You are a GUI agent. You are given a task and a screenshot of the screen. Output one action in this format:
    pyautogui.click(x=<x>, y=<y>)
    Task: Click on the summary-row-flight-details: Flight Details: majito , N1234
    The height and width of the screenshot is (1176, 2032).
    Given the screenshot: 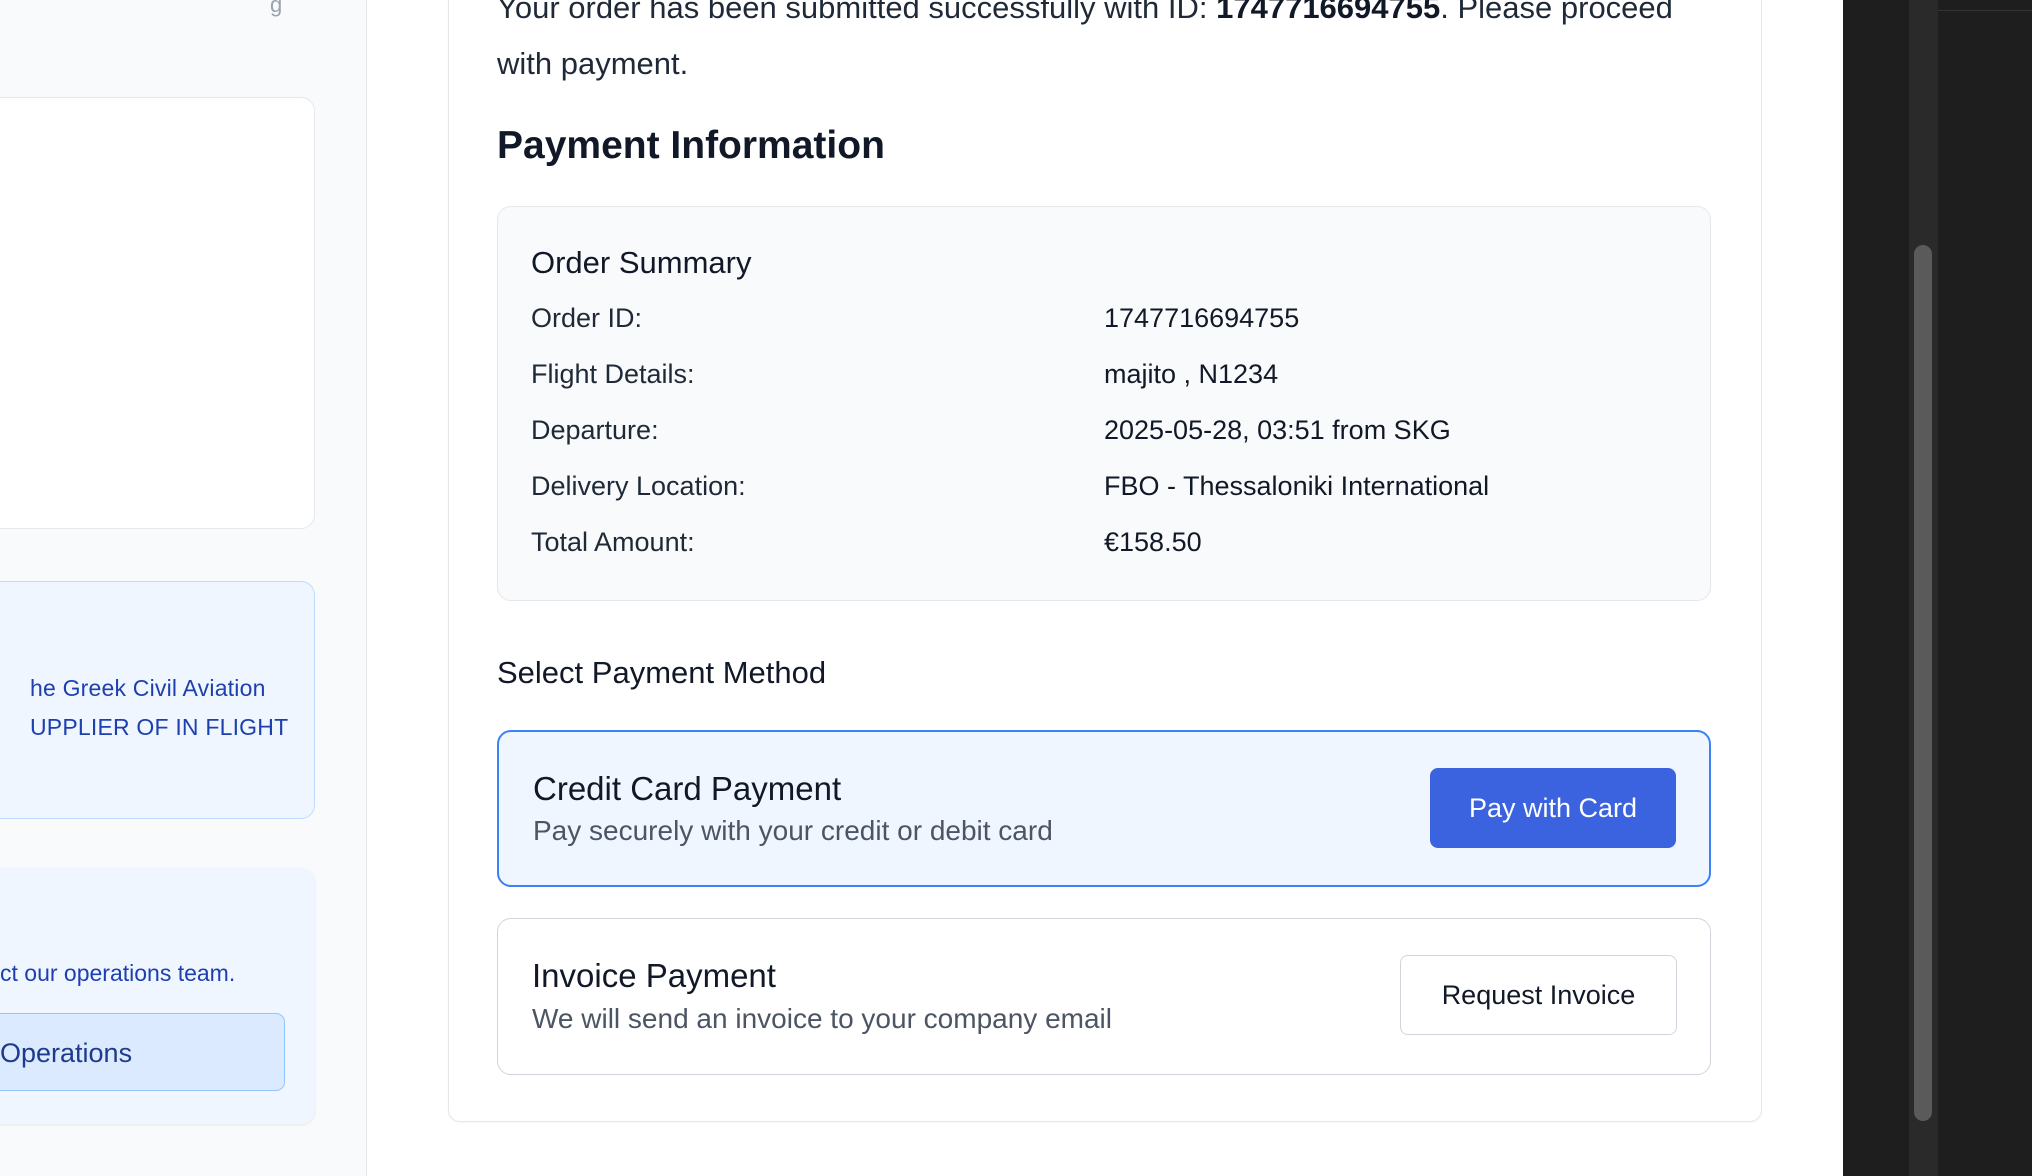 What is the action you would take?
    pyautogui.click(x=1106, y=379)
    